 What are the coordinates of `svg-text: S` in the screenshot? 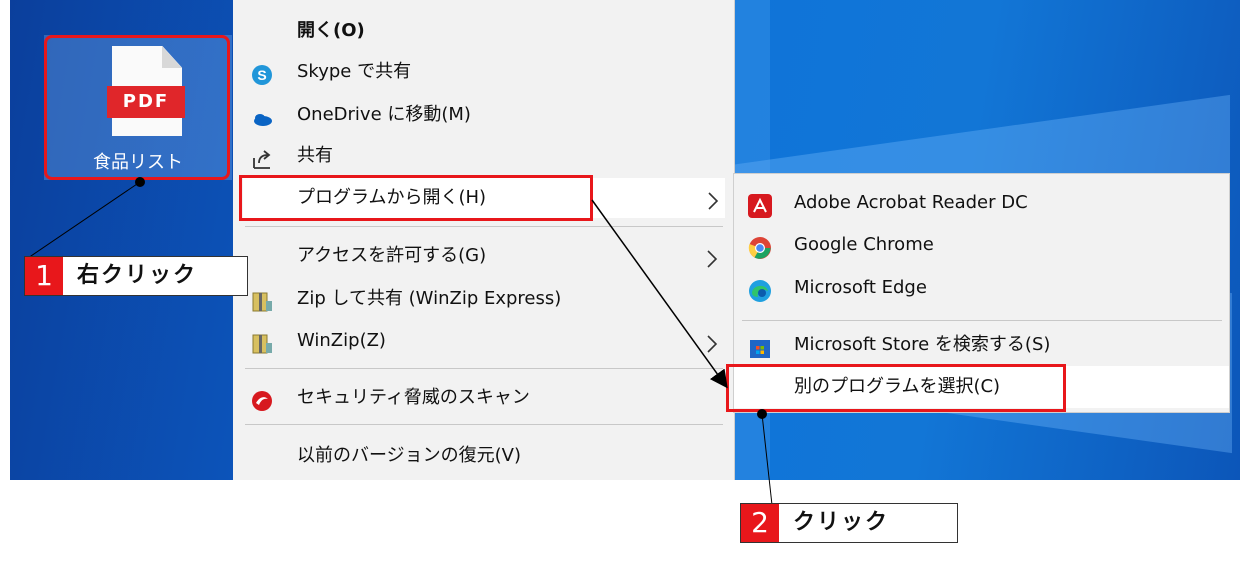 It's located at (261, 75).